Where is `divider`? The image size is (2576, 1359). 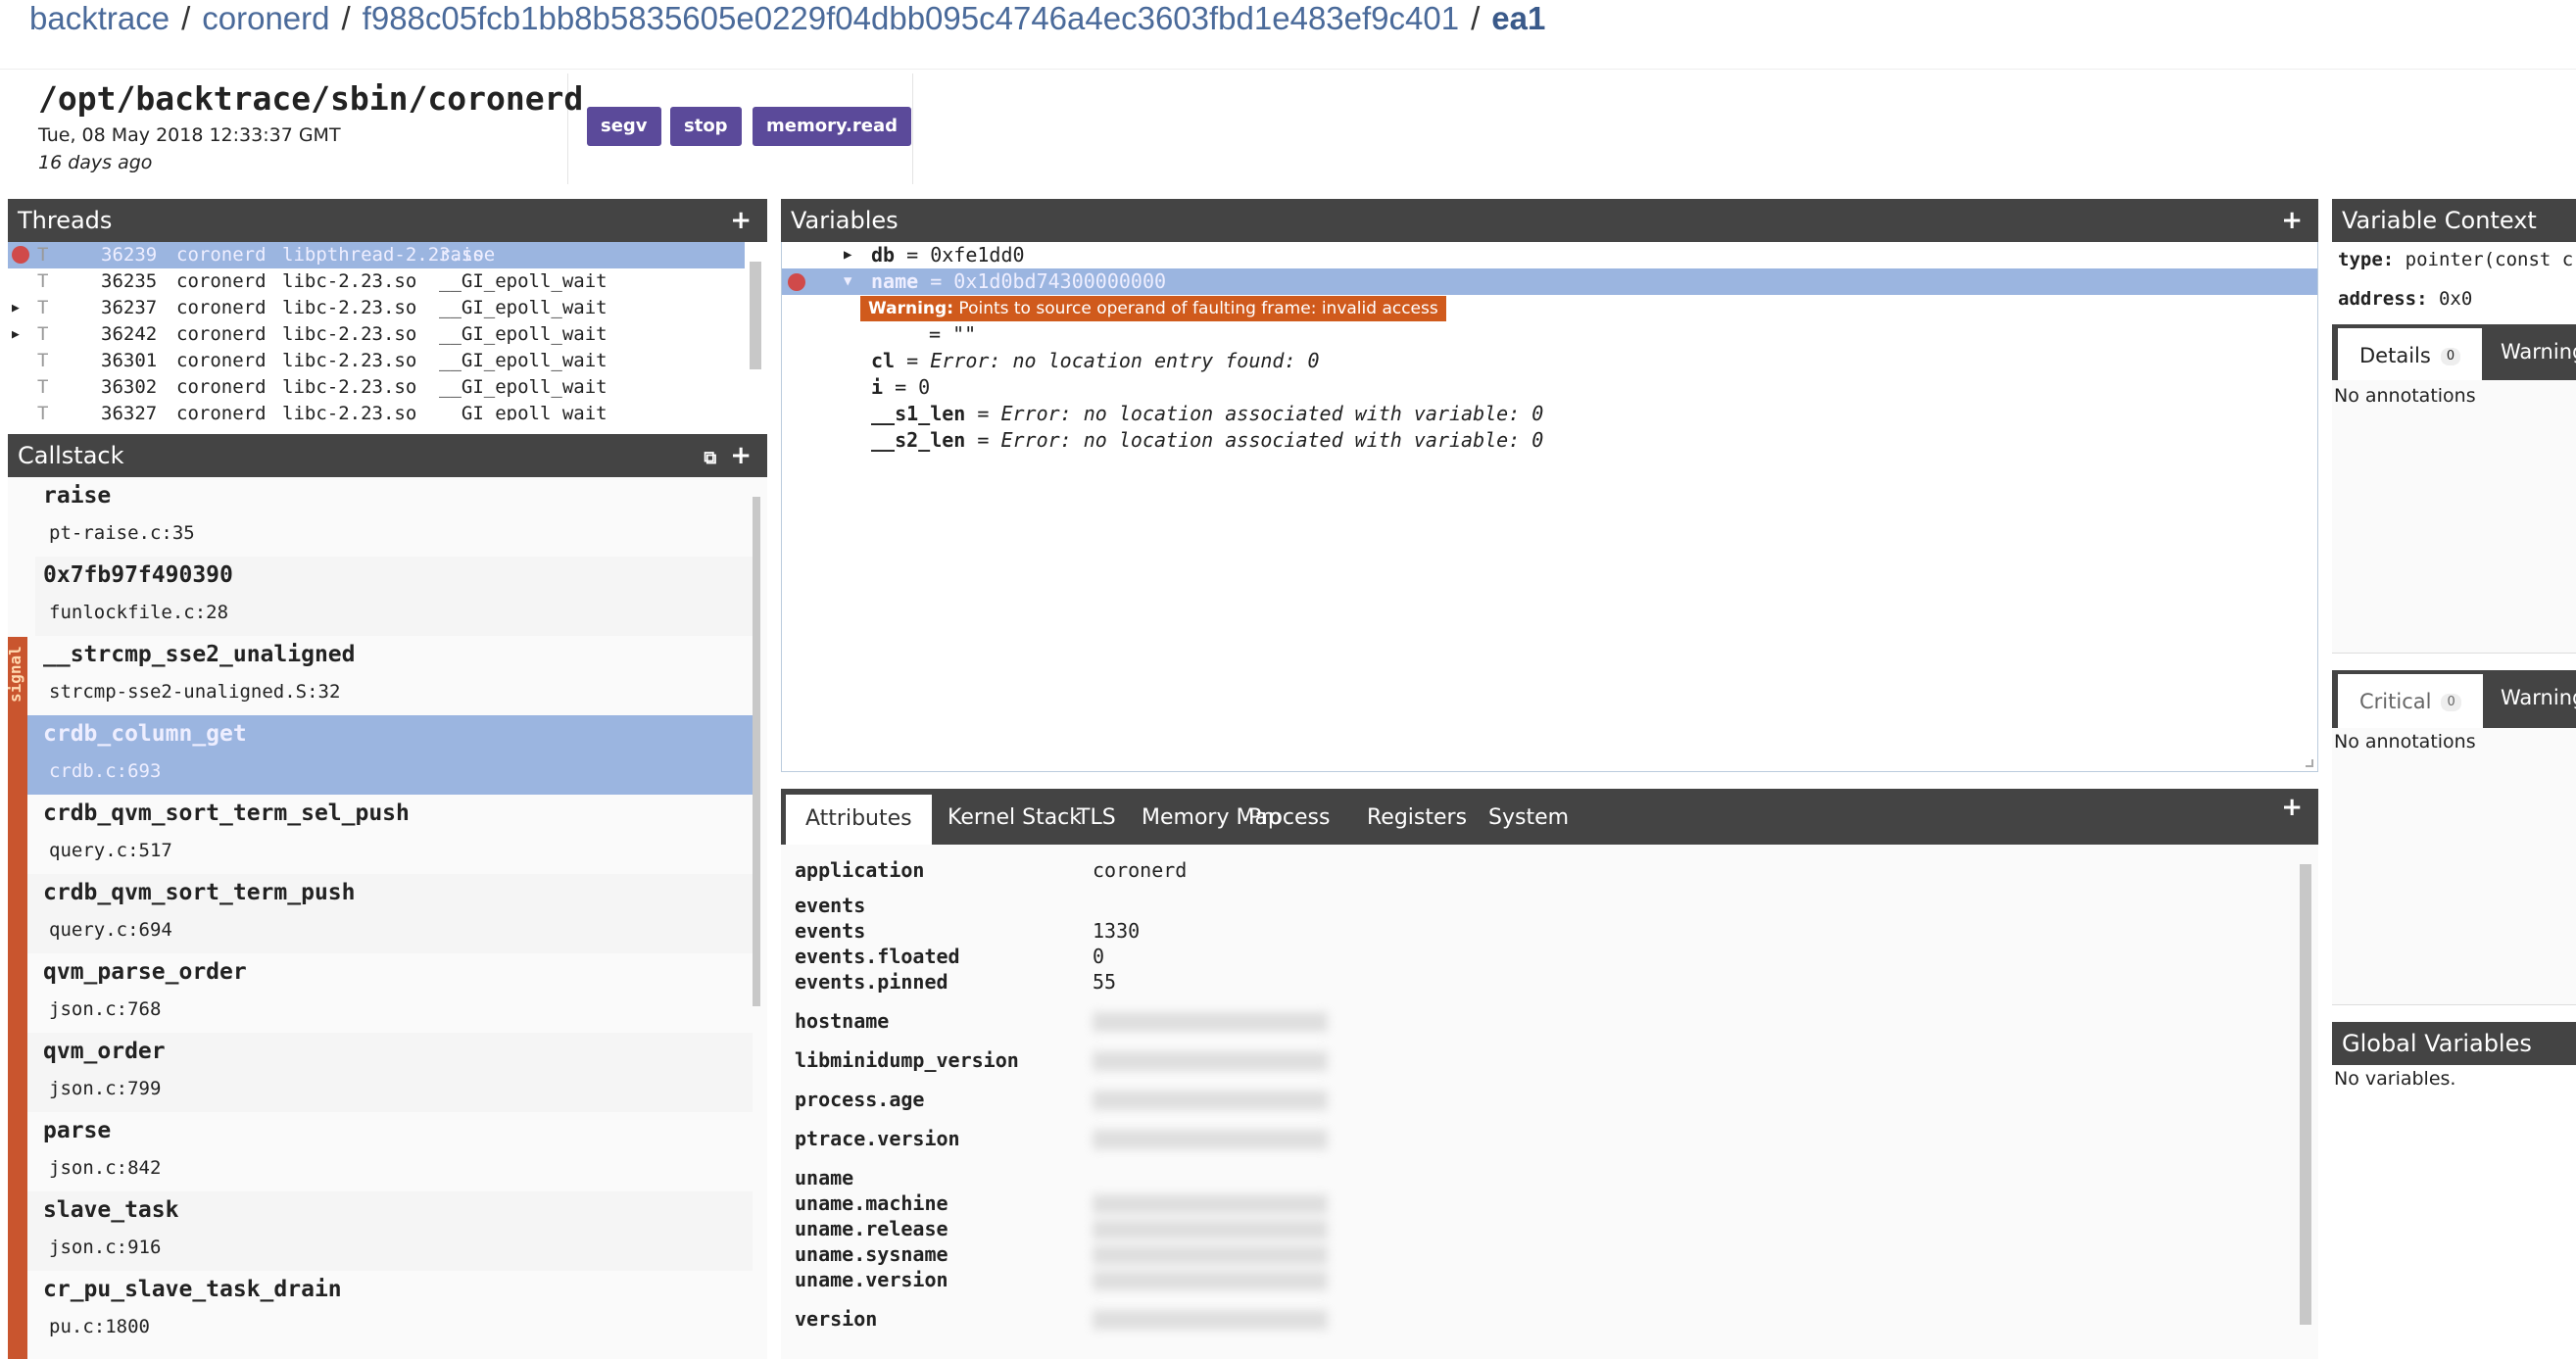
divider is located at coordinates (1288, 69).